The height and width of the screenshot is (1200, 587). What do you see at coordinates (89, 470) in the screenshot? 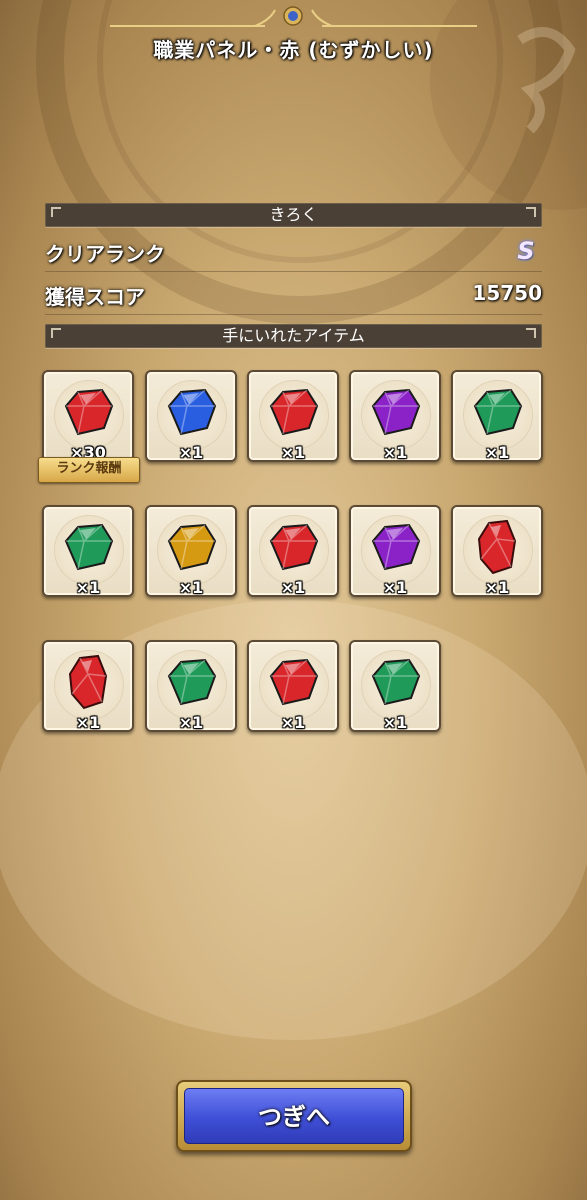
I see `rank-reward-badge: ランク報酬` at bounding box center [89, 470].